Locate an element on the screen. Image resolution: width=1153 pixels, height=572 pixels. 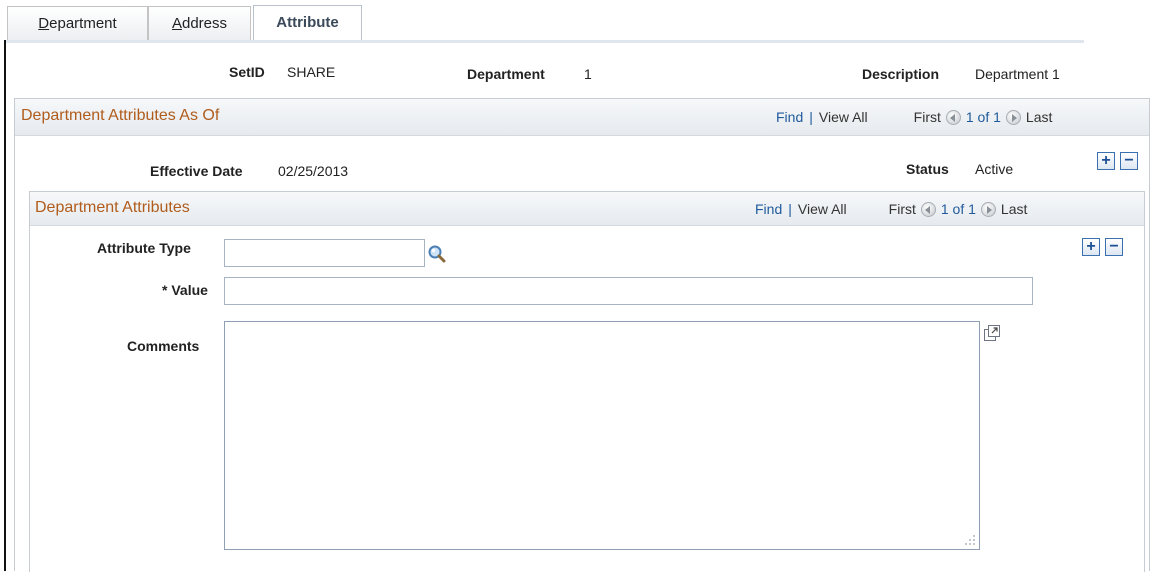
tab-attribute-label: Attribute is located at coordinates (307, 22).